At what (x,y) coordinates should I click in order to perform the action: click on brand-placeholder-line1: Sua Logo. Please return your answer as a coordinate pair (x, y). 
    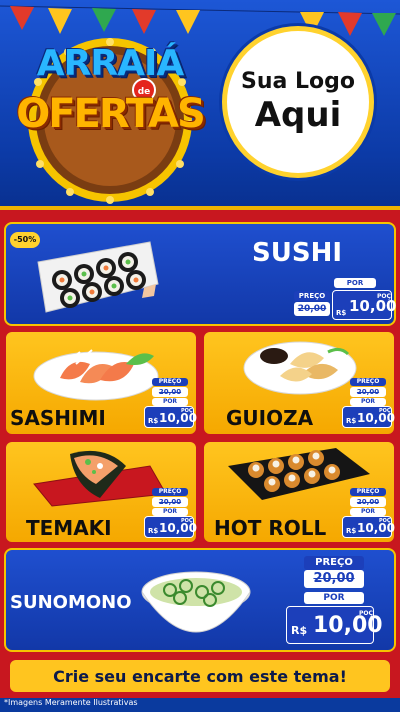
    Looking at the image, I should click on (297, 81).